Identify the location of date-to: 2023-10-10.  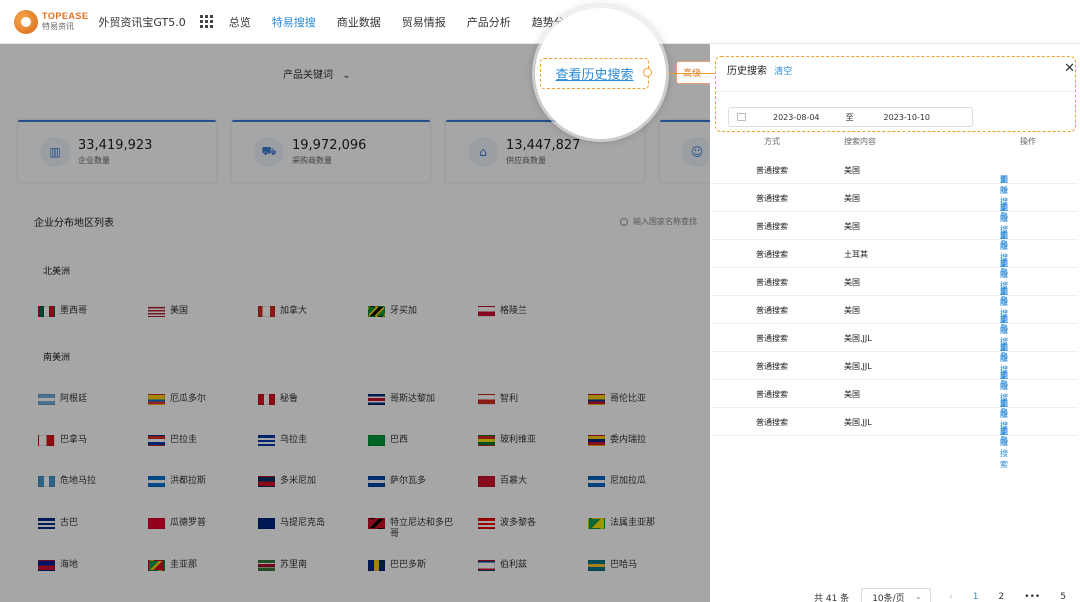
(907, 117).